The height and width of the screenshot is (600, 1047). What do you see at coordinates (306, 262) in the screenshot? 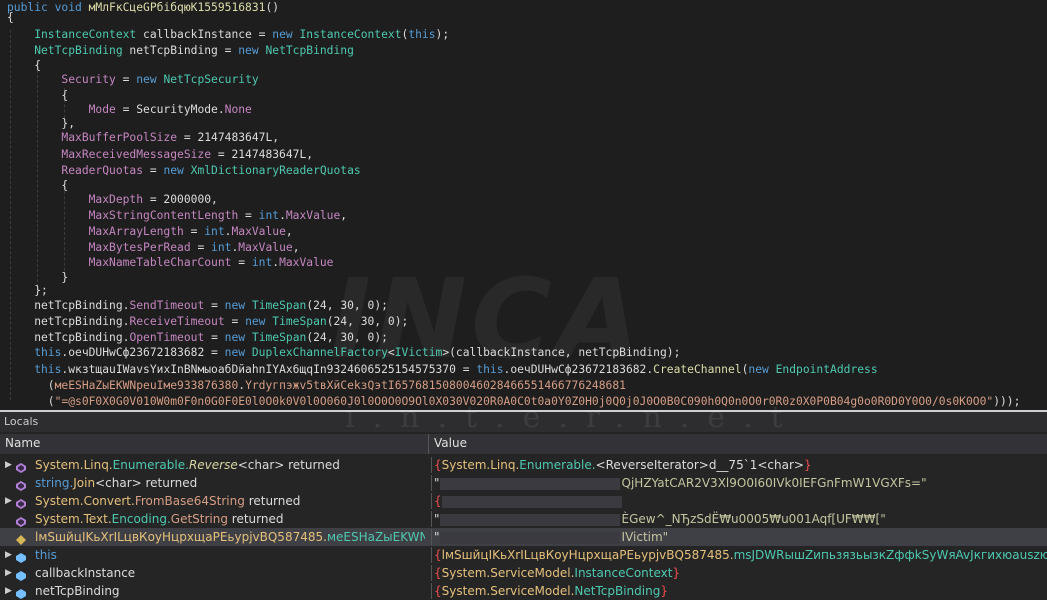
I see `code-token: MaxValue` at bounding box center [306, 262].